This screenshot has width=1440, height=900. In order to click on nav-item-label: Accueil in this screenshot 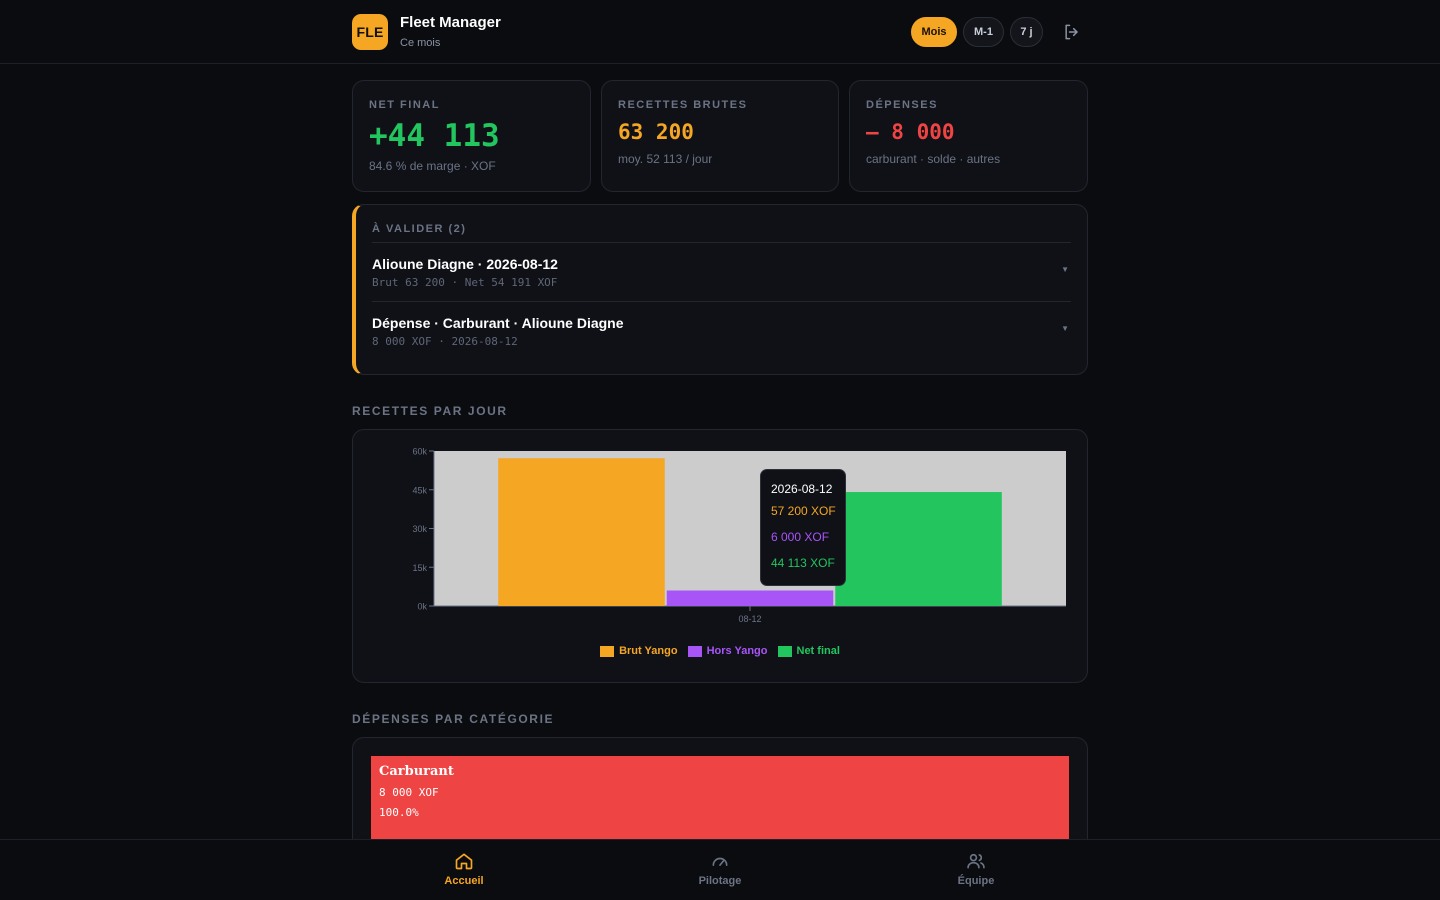, I will do `click(464, 881)`.